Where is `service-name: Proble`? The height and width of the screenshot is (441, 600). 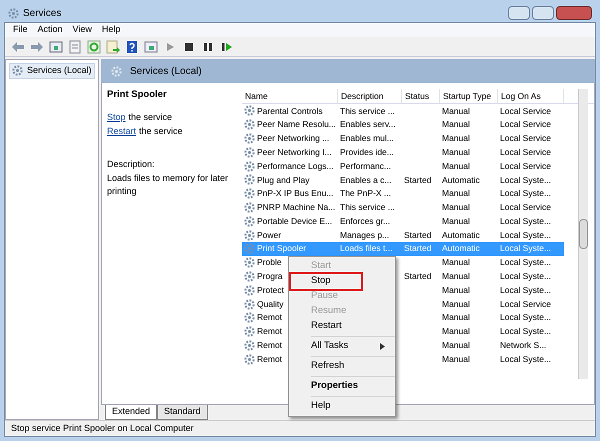 service-name: Proble is located at coordinates (269, 263).